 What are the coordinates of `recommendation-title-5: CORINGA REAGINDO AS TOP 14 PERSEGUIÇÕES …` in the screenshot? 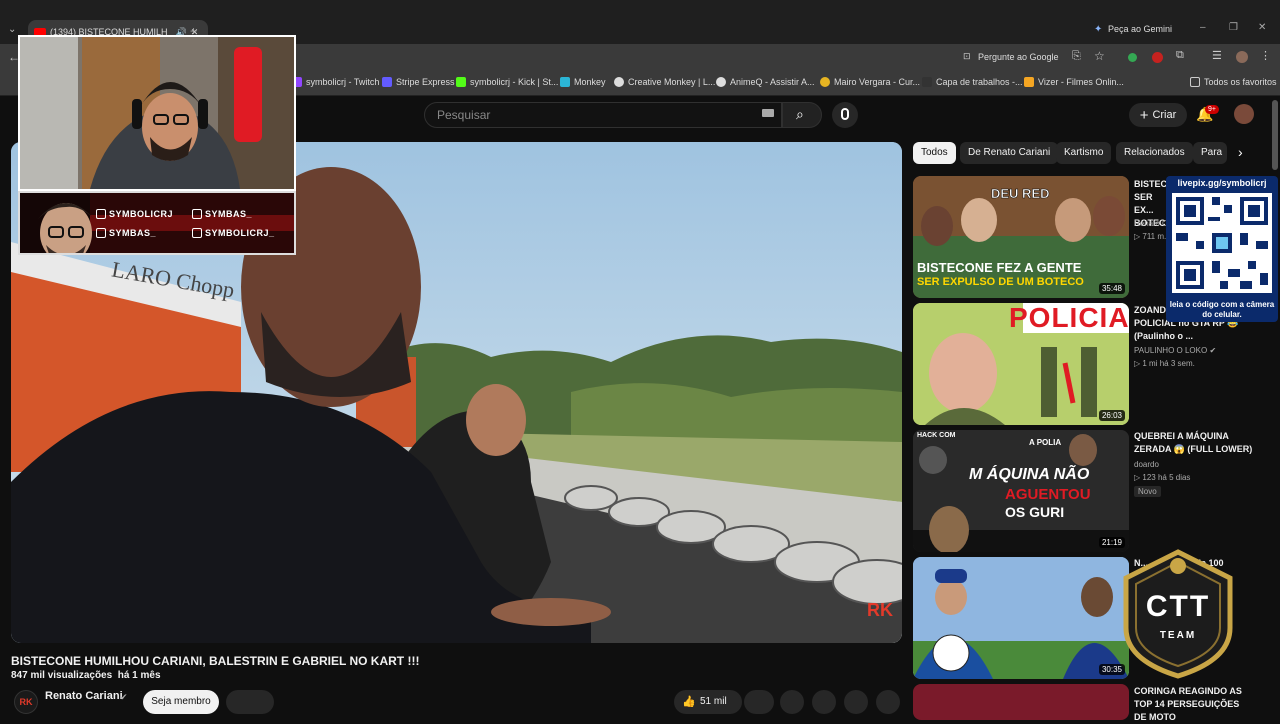 It's located at (1194, 704).